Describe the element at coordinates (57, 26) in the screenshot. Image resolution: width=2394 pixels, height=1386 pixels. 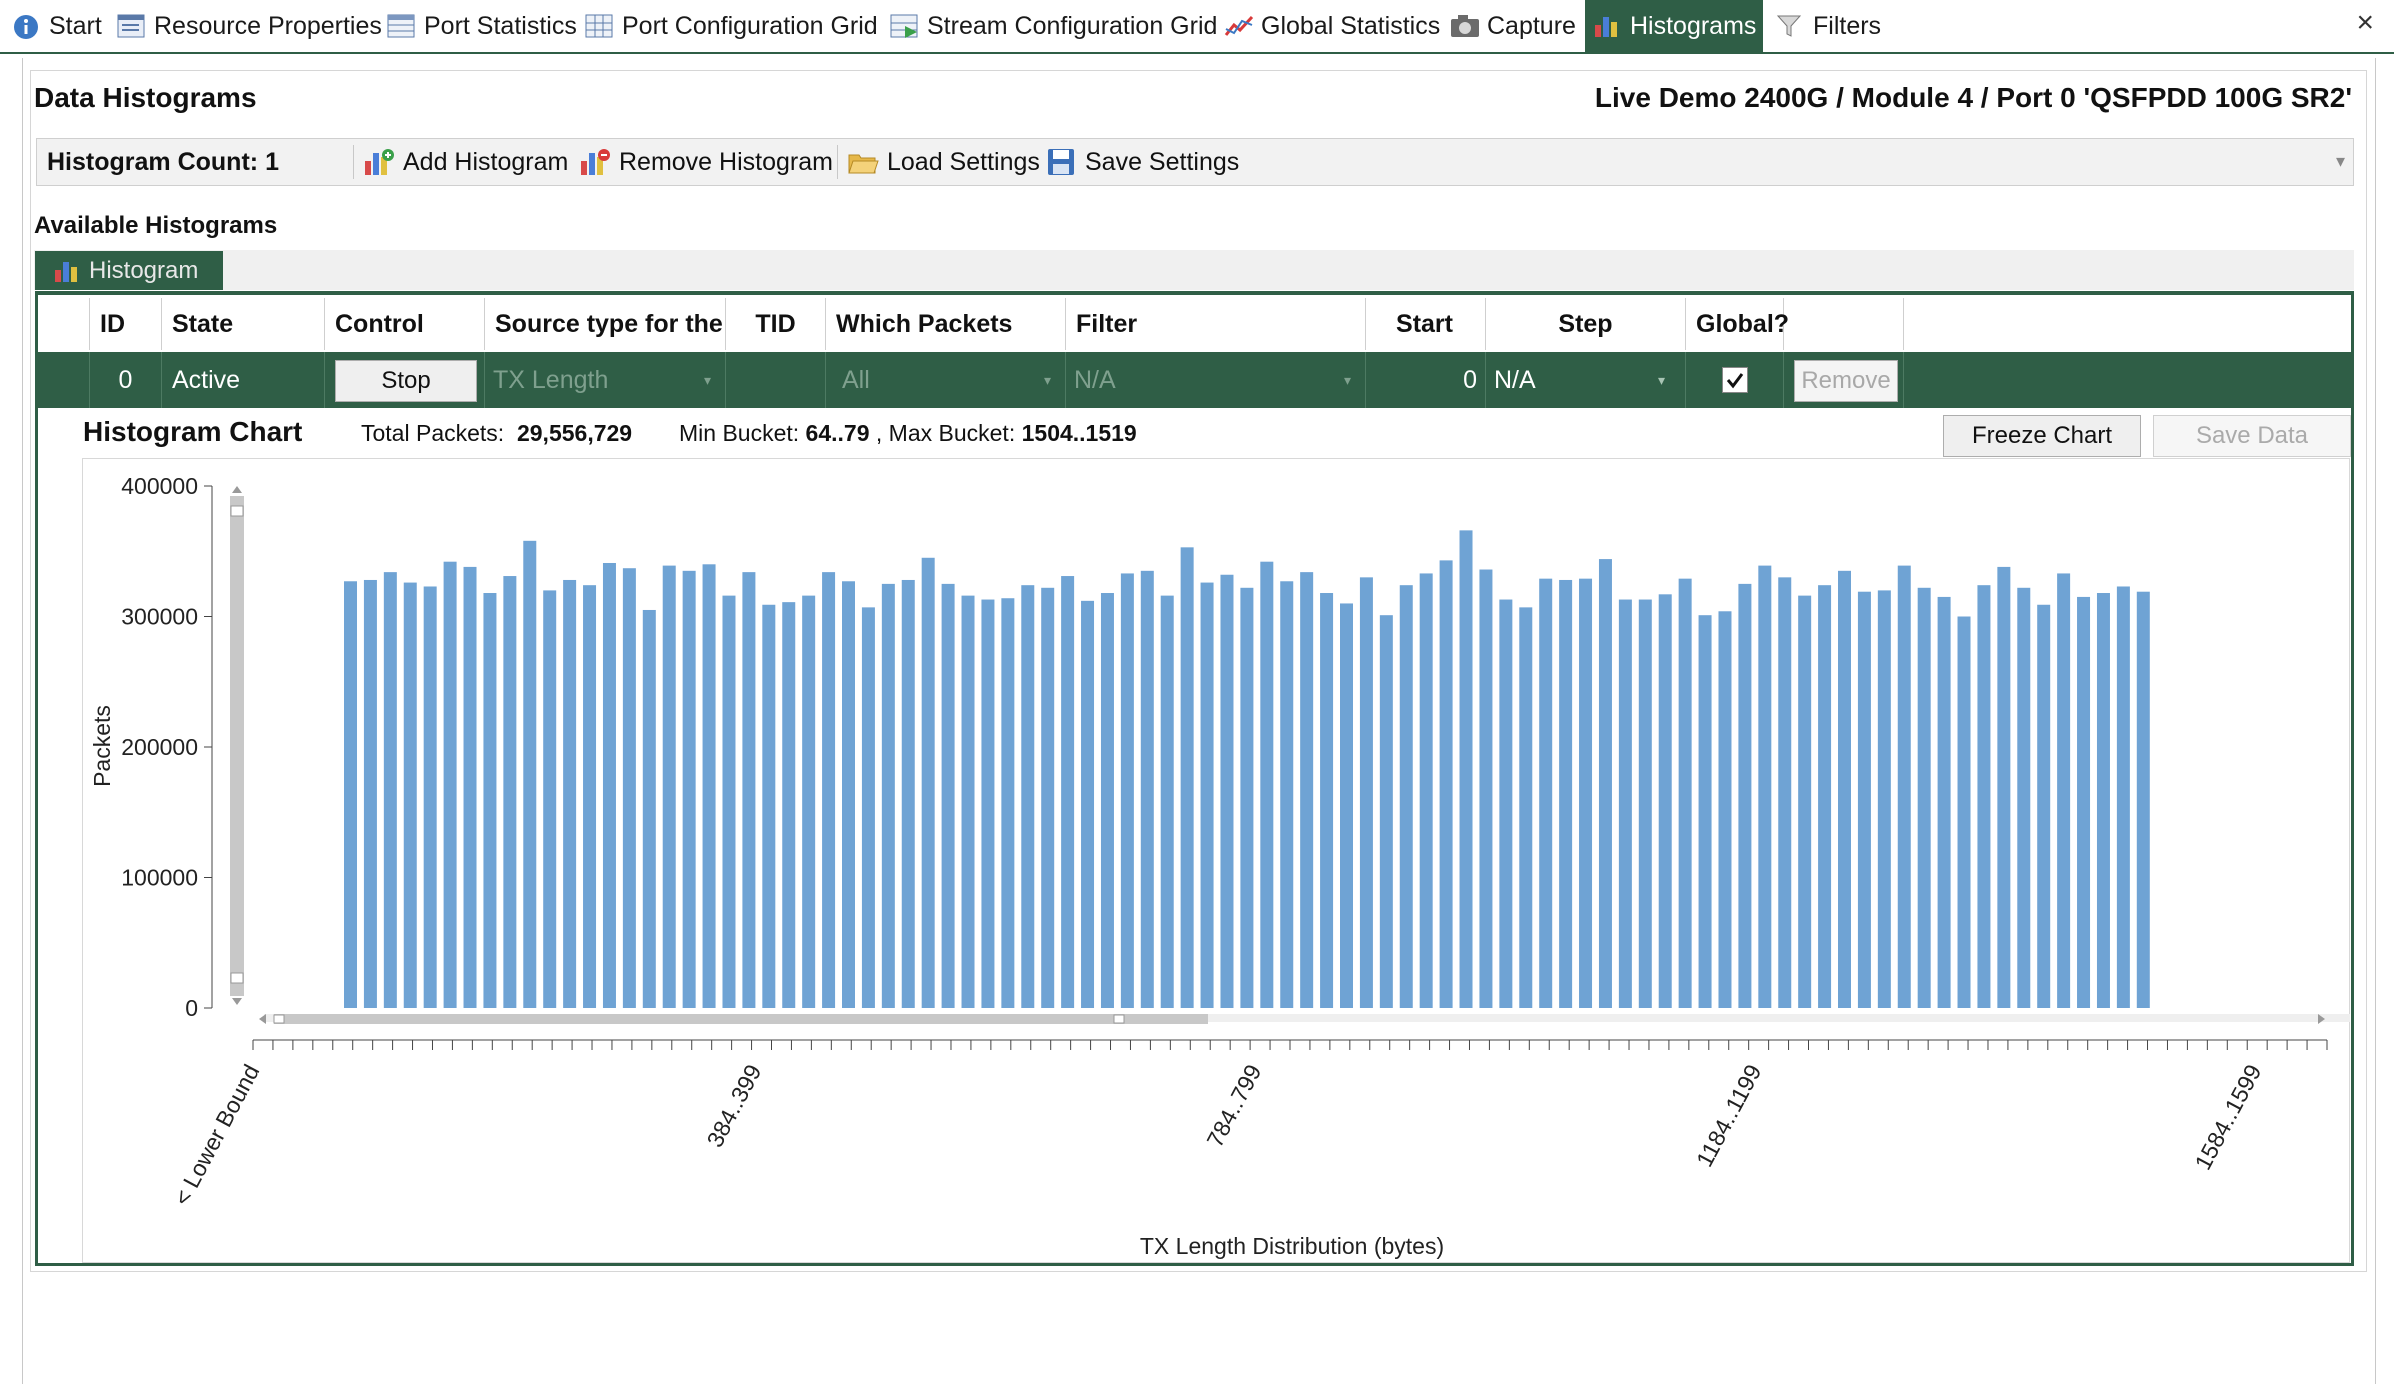
I see `tab-start: Start` at that location.